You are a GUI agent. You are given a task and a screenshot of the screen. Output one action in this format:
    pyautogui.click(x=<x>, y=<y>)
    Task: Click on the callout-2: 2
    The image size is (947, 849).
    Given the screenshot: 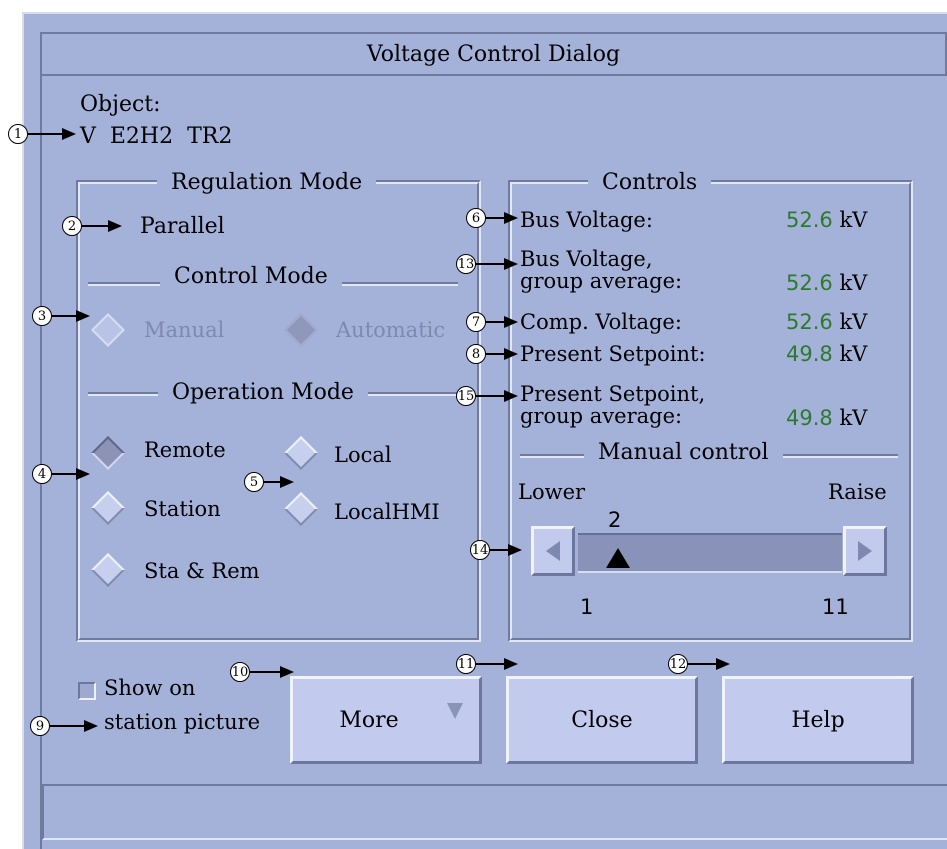 What is the action you would take?
    pyautogui.click(x=72, y=226)
    